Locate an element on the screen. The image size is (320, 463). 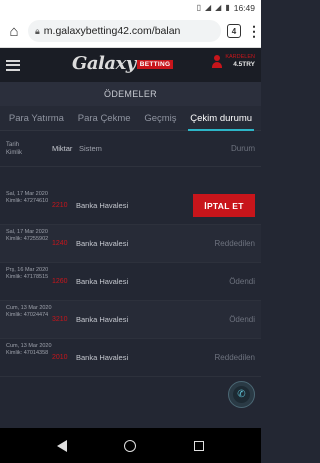
username: KARDELEN is located at coordinates (240, 57).